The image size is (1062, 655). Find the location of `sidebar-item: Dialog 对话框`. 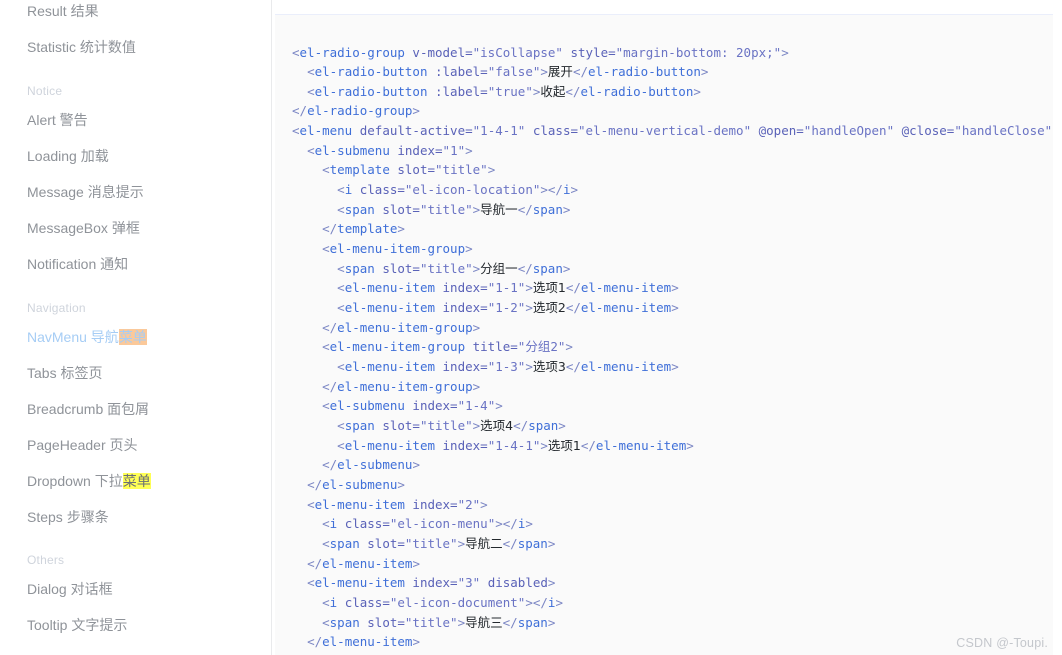

sidebar-item: Dialog 对话框 is located at coordinates (135, 589).